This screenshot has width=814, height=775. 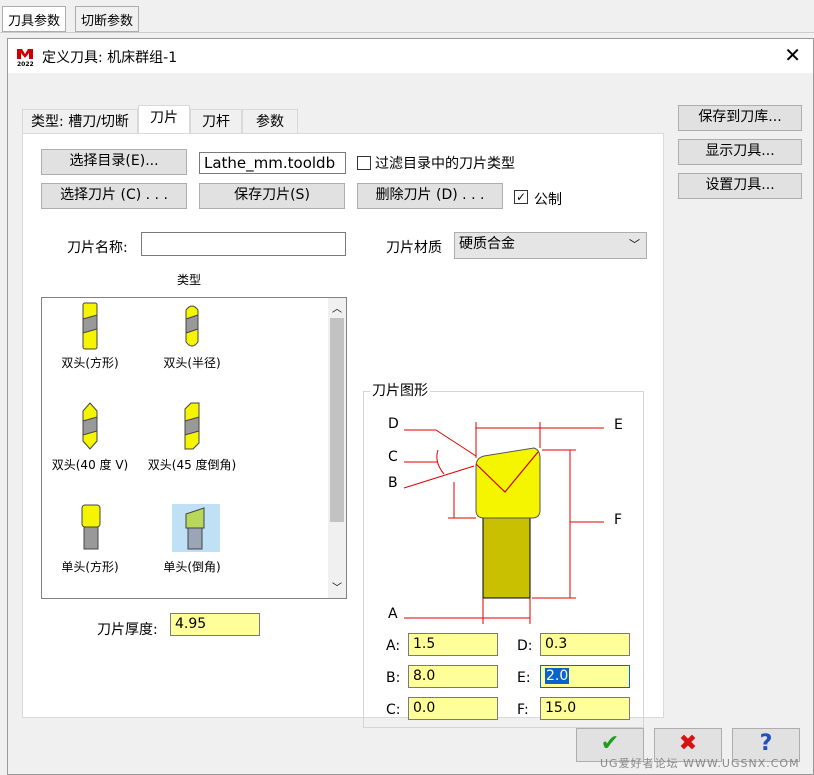 I want to click on metric-label: 公制, so click(x=548, y=200).